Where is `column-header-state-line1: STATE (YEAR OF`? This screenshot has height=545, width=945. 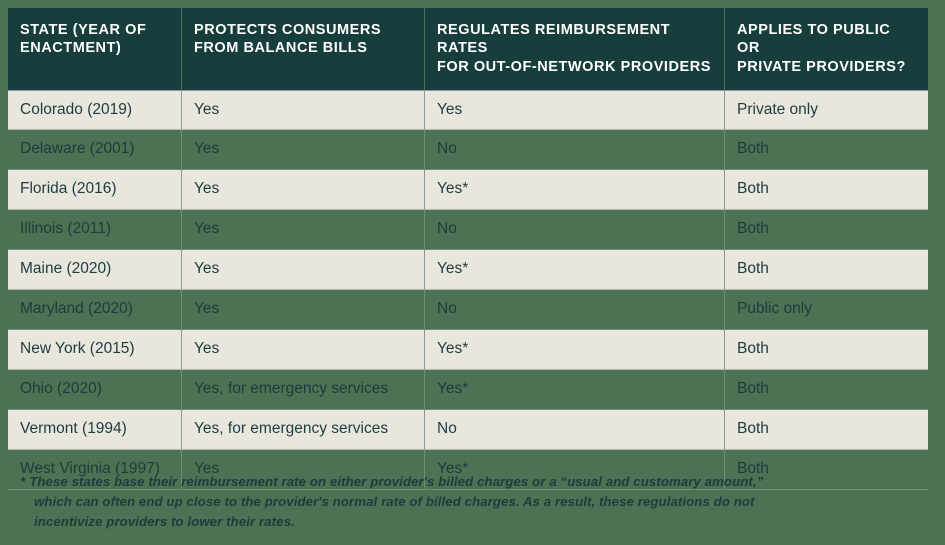 column-header-state-line1: STATE (YEAR OF is located at coordinates (83, 30).